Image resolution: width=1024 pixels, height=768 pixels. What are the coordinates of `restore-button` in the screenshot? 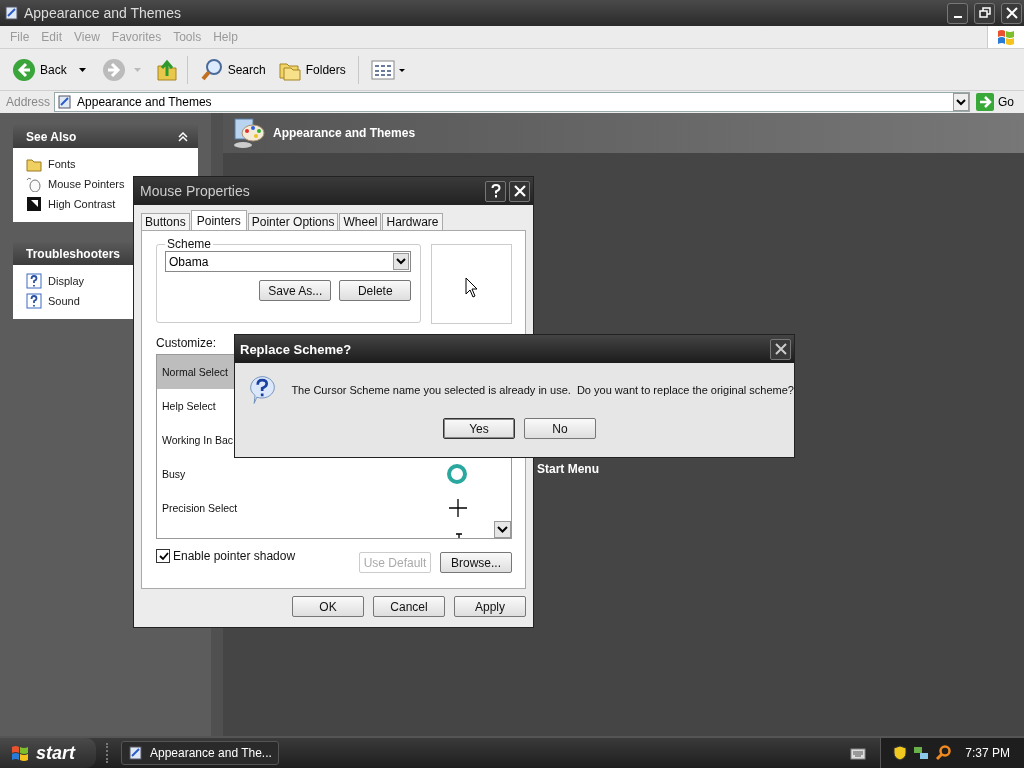 It's located at (984, 13).